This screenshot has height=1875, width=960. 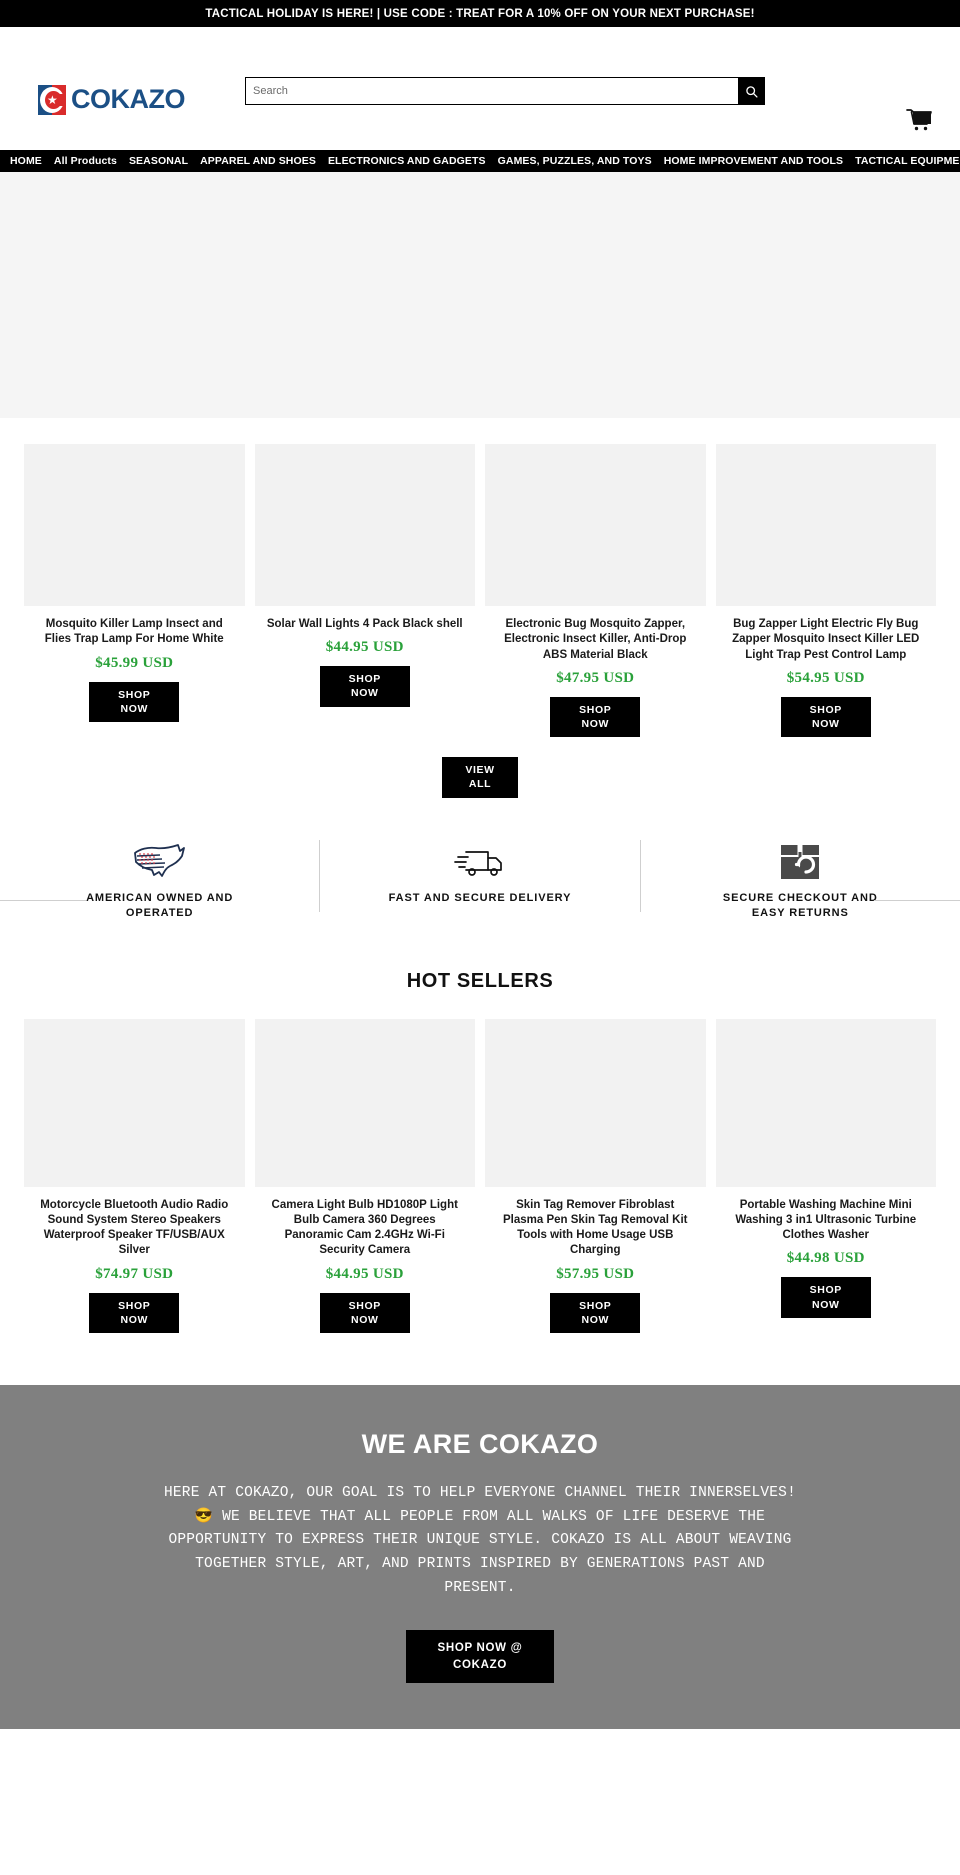 I want to click on usa-map-icon, so click(x=160, y=862).